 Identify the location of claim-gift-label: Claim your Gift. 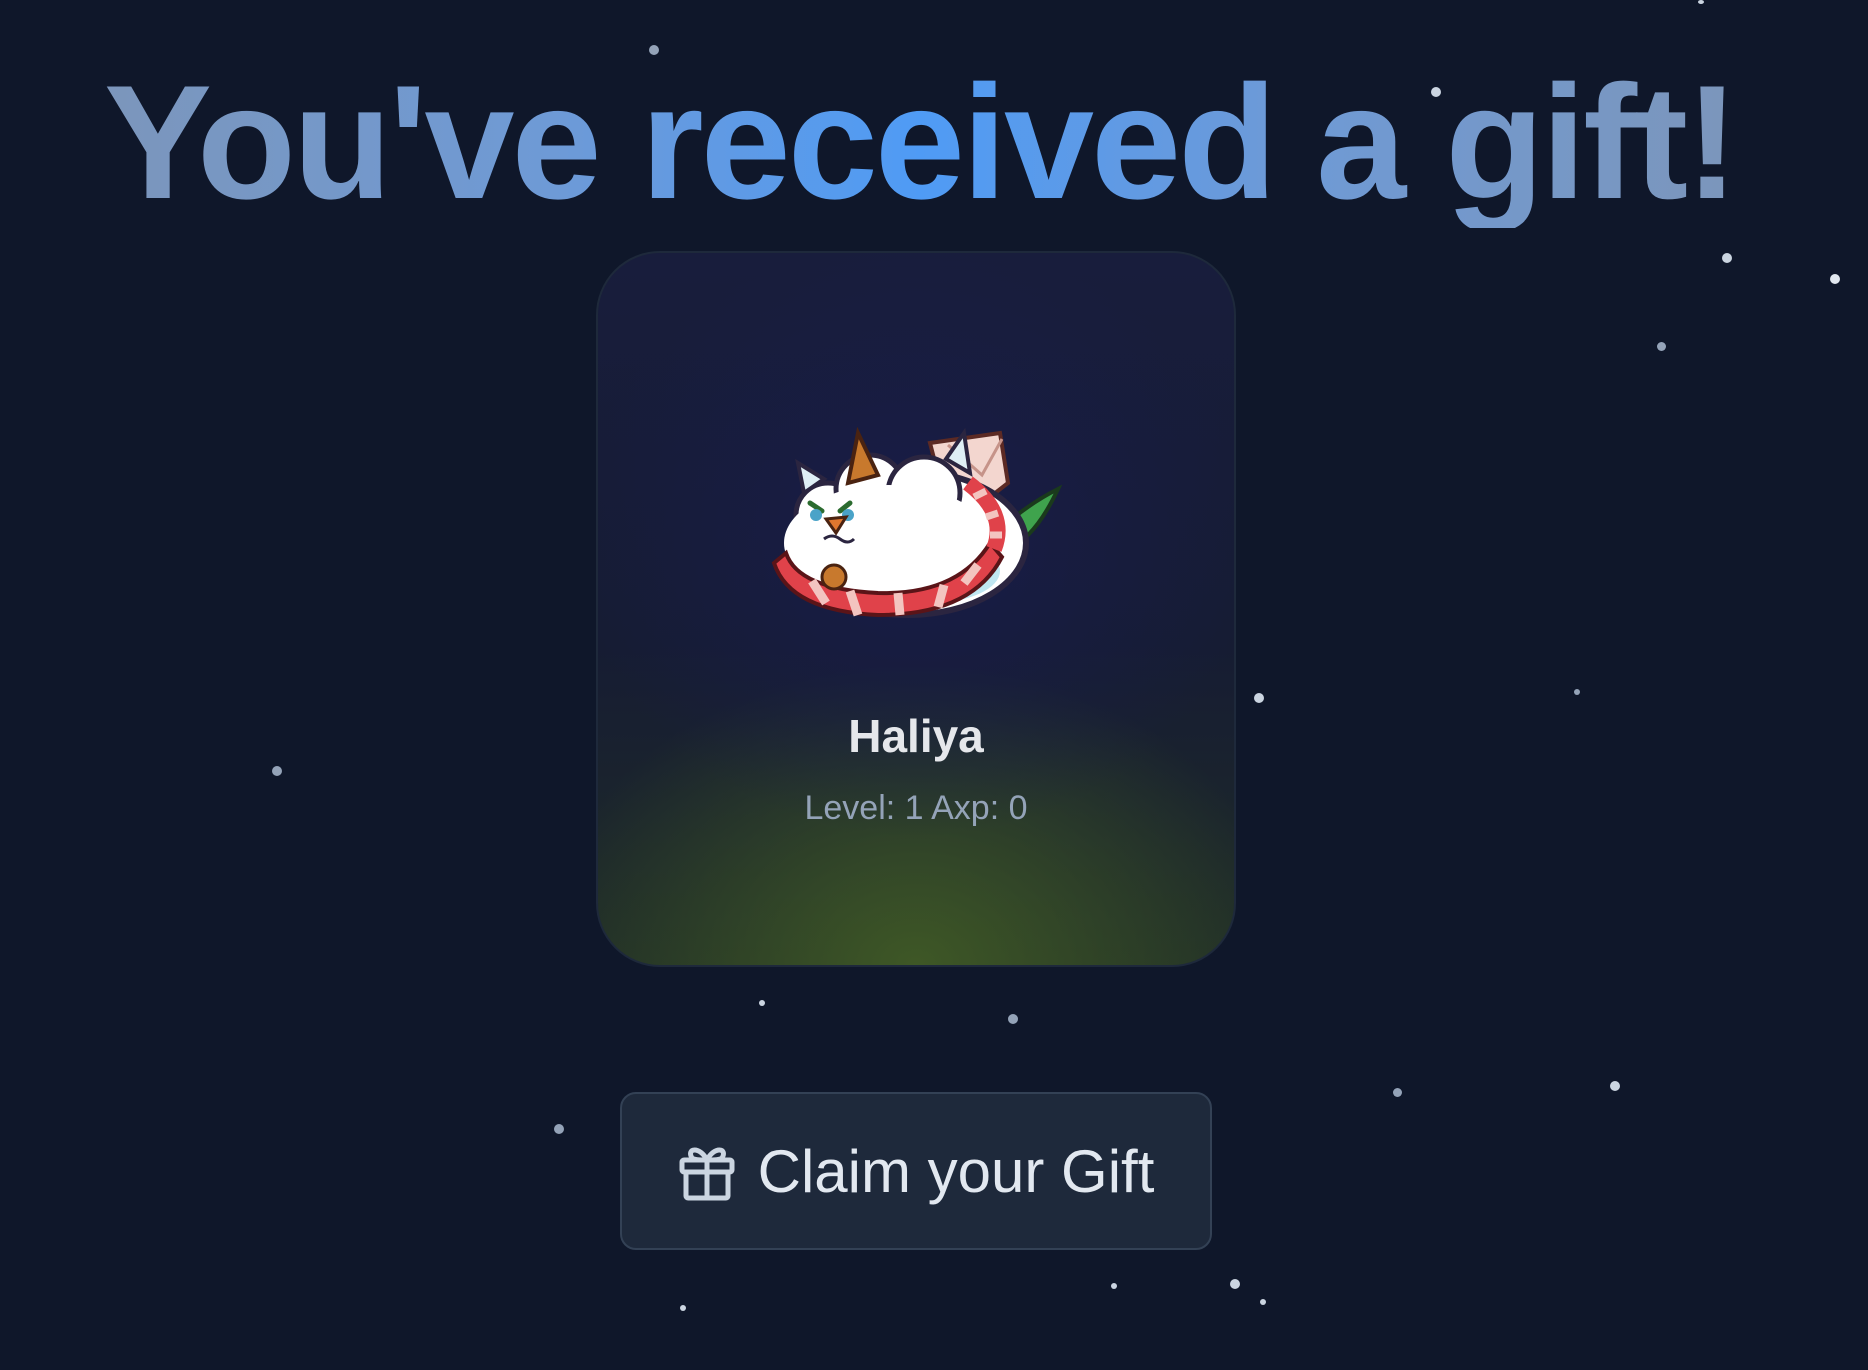
(956, 1171).